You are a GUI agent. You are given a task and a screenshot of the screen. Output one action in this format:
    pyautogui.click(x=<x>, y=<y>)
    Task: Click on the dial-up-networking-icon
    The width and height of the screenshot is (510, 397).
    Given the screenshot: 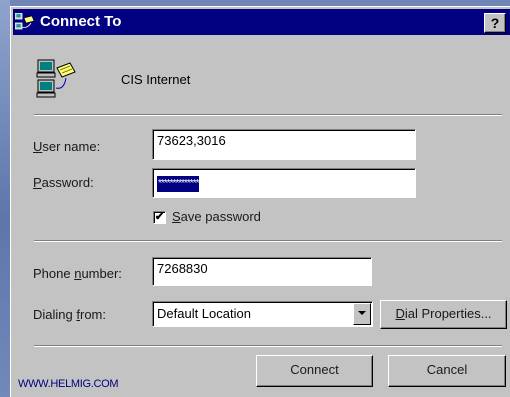 What is the action you would take?
    pyautogui.click(x=25, y=21)
    